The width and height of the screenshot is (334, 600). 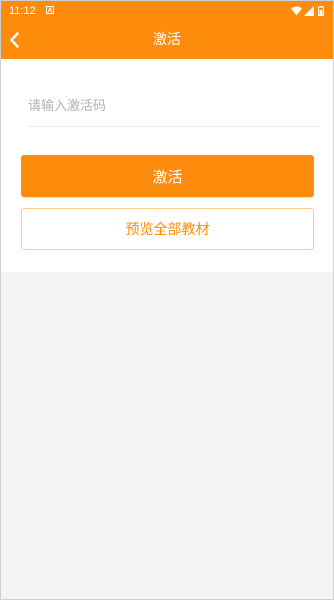 I want to click on activation-code-input, so click(x=173, y=106).